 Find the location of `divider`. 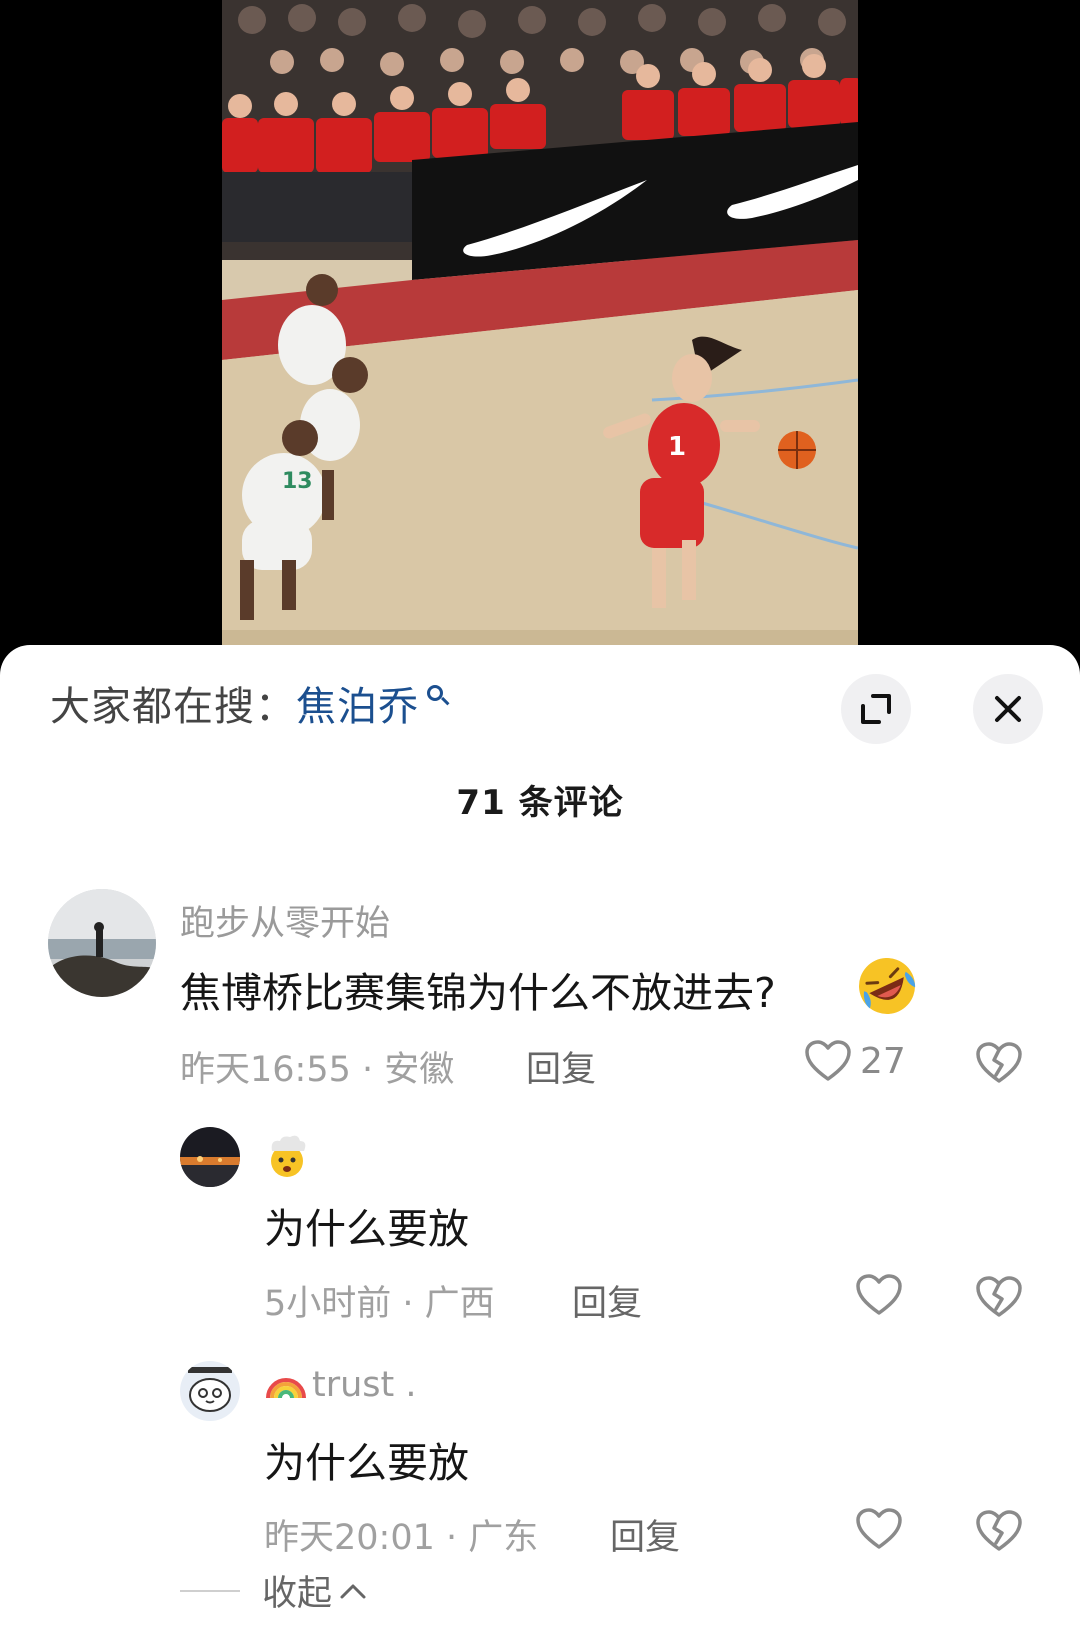

divider is located at coordinates (210, 1590).